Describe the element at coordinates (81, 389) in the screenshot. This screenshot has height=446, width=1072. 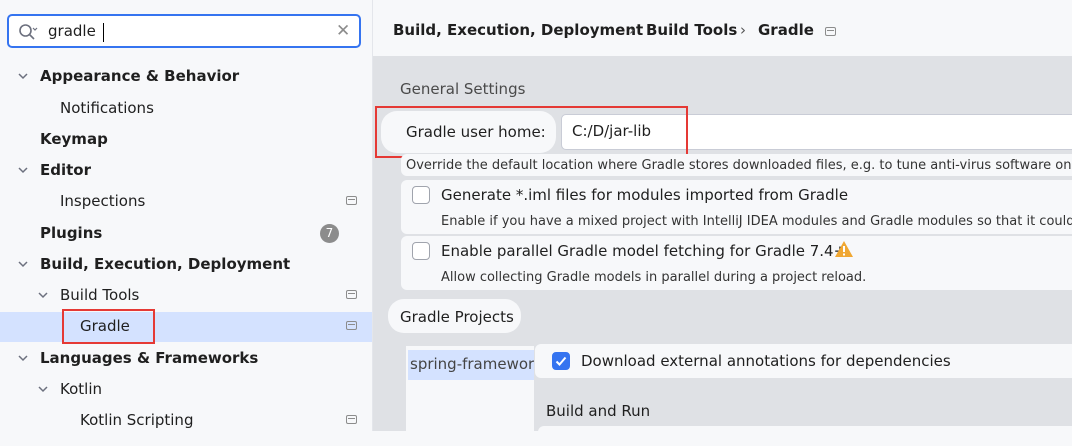
I see `tree-label: Kotlin` at that location.